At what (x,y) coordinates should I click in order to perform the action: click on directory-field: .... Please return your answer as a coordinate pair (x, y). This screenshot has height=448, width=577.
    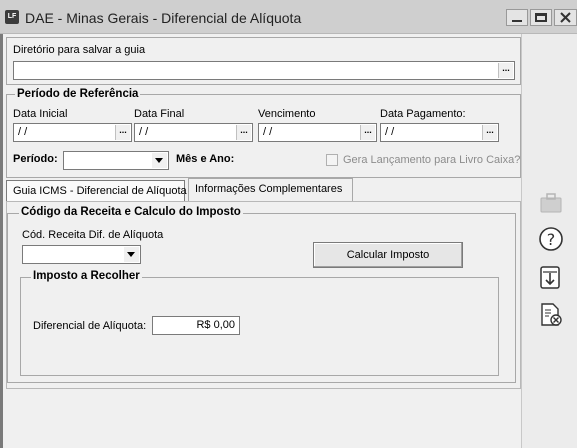
    Looking at the image, I should click on (264, 70).